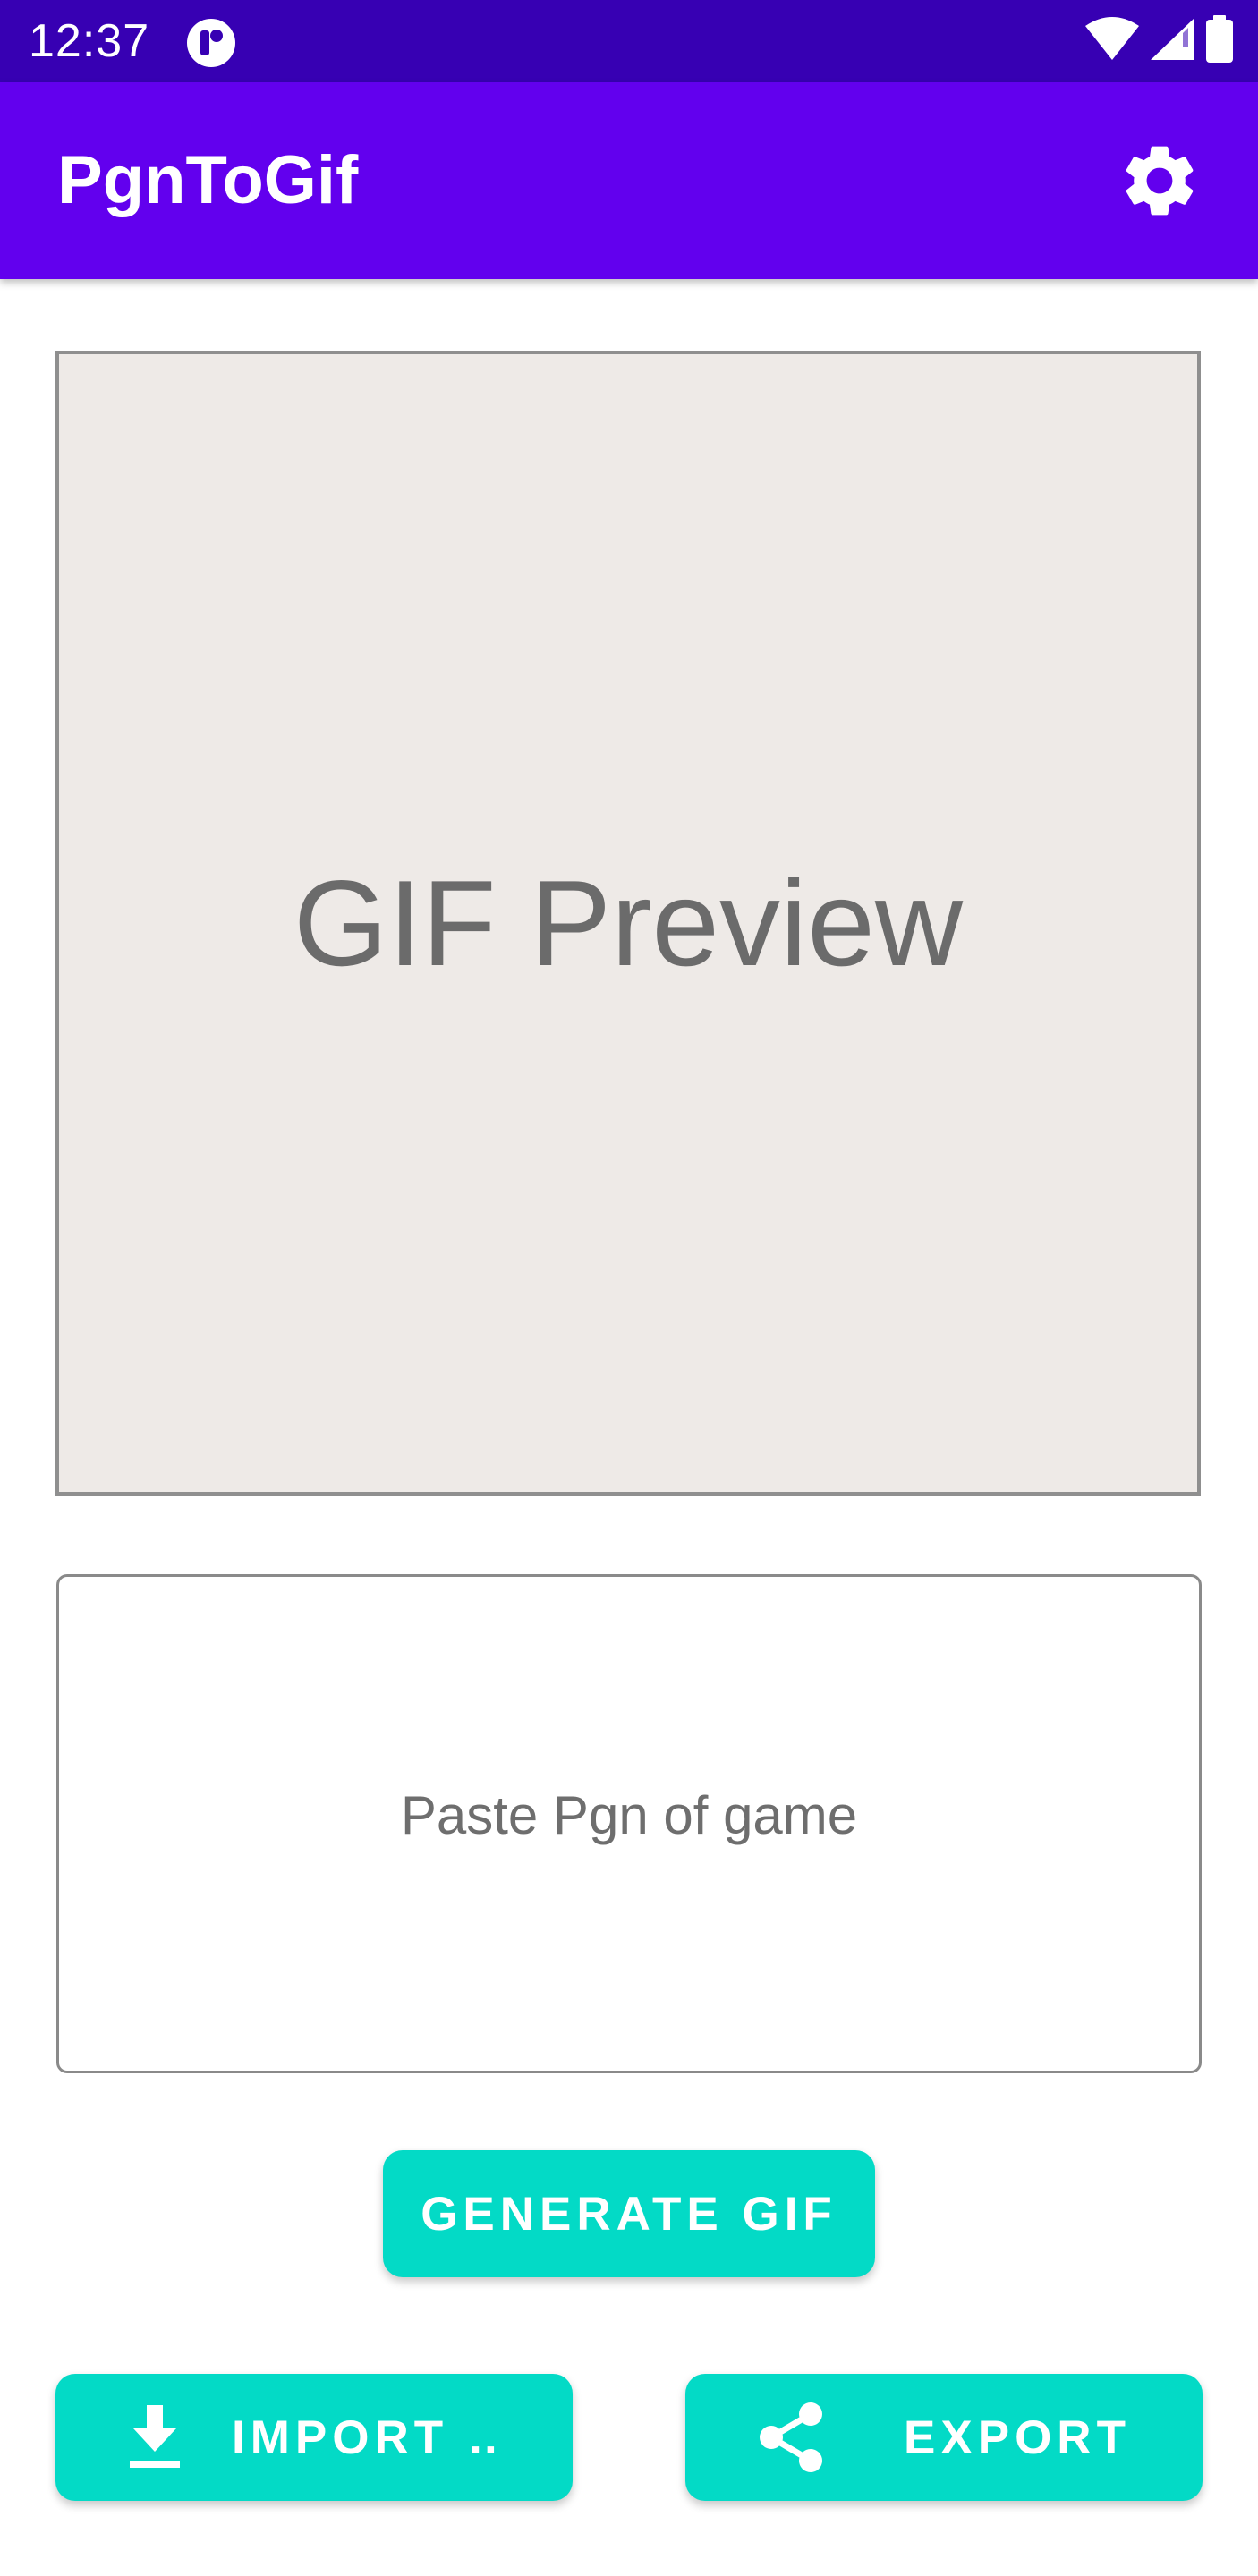 The height and width of the screenshot is (2576, 1258). Describe the element at coordinates (1172, 41) in the screenshot. I see `cell-signal-icon` at that location.